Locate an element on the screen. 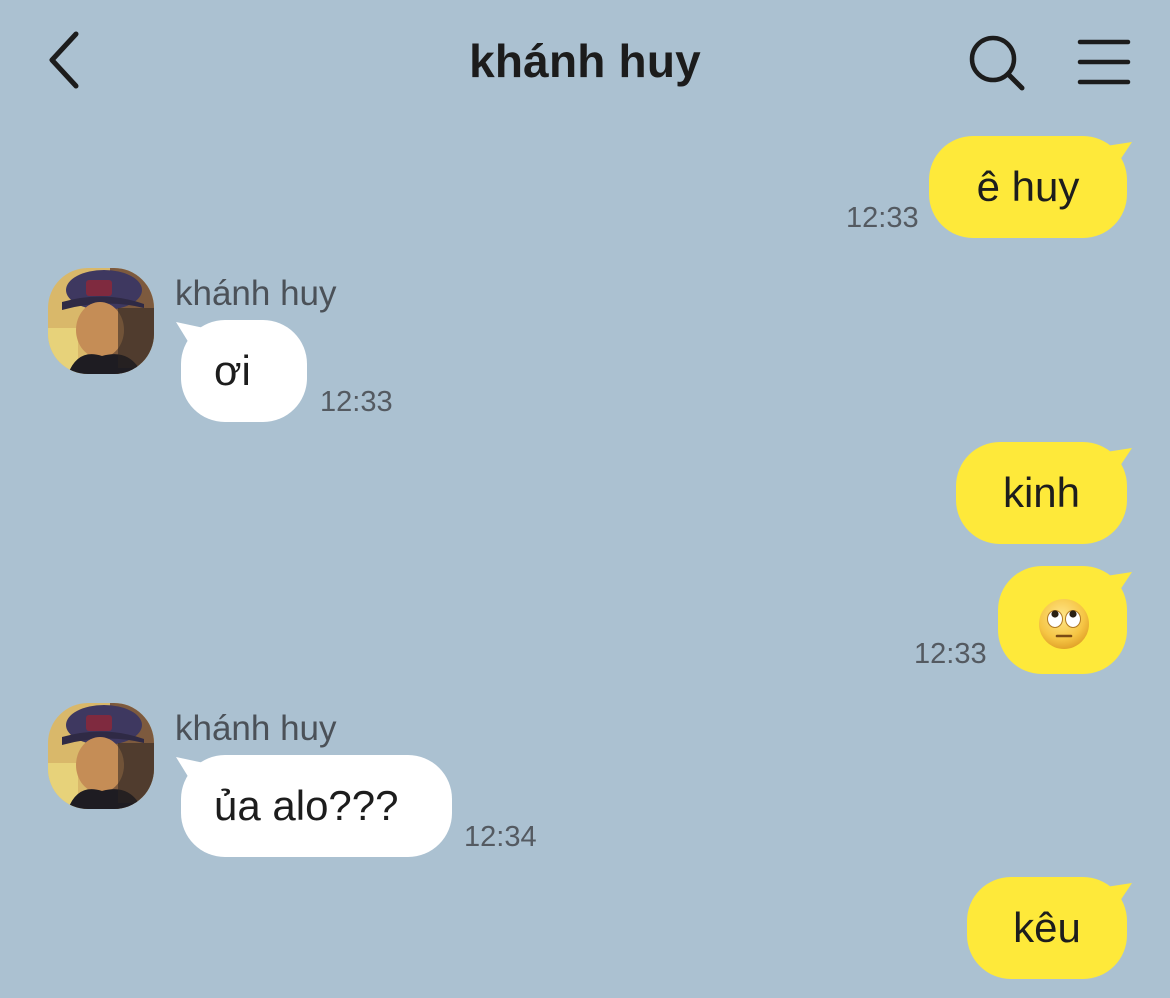  message-row-sent: 12:33 ê huy is located at coordinates (585, 189).